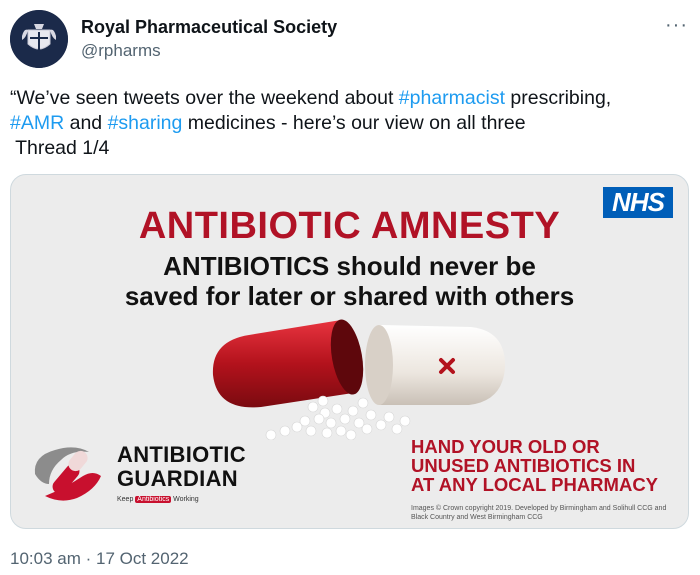  I want to click on tweet-text-segment: medicines - here’s our view on all three, so click(354, 123).